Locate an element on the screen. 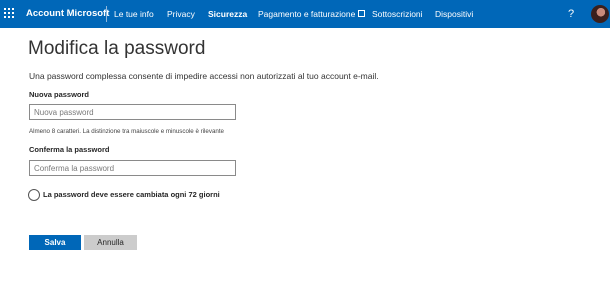 The width and height of the screenshot is (610, 293). avatar is located at coordinates (600, 14).